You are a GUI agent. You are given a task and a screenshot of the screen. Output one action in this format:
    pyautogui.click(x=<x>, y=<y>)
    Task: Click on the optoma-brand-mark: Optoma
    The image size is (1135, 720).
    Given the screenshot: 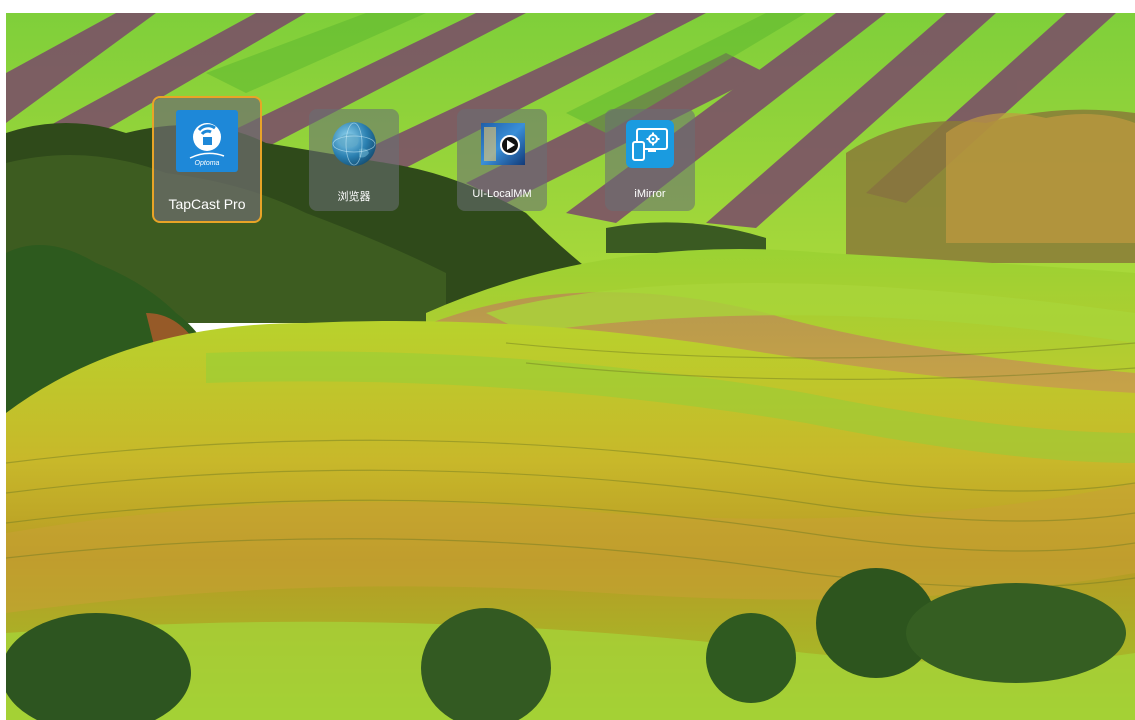 What is the action you would take?
    pyautogui.click(x=207, y=163)
    